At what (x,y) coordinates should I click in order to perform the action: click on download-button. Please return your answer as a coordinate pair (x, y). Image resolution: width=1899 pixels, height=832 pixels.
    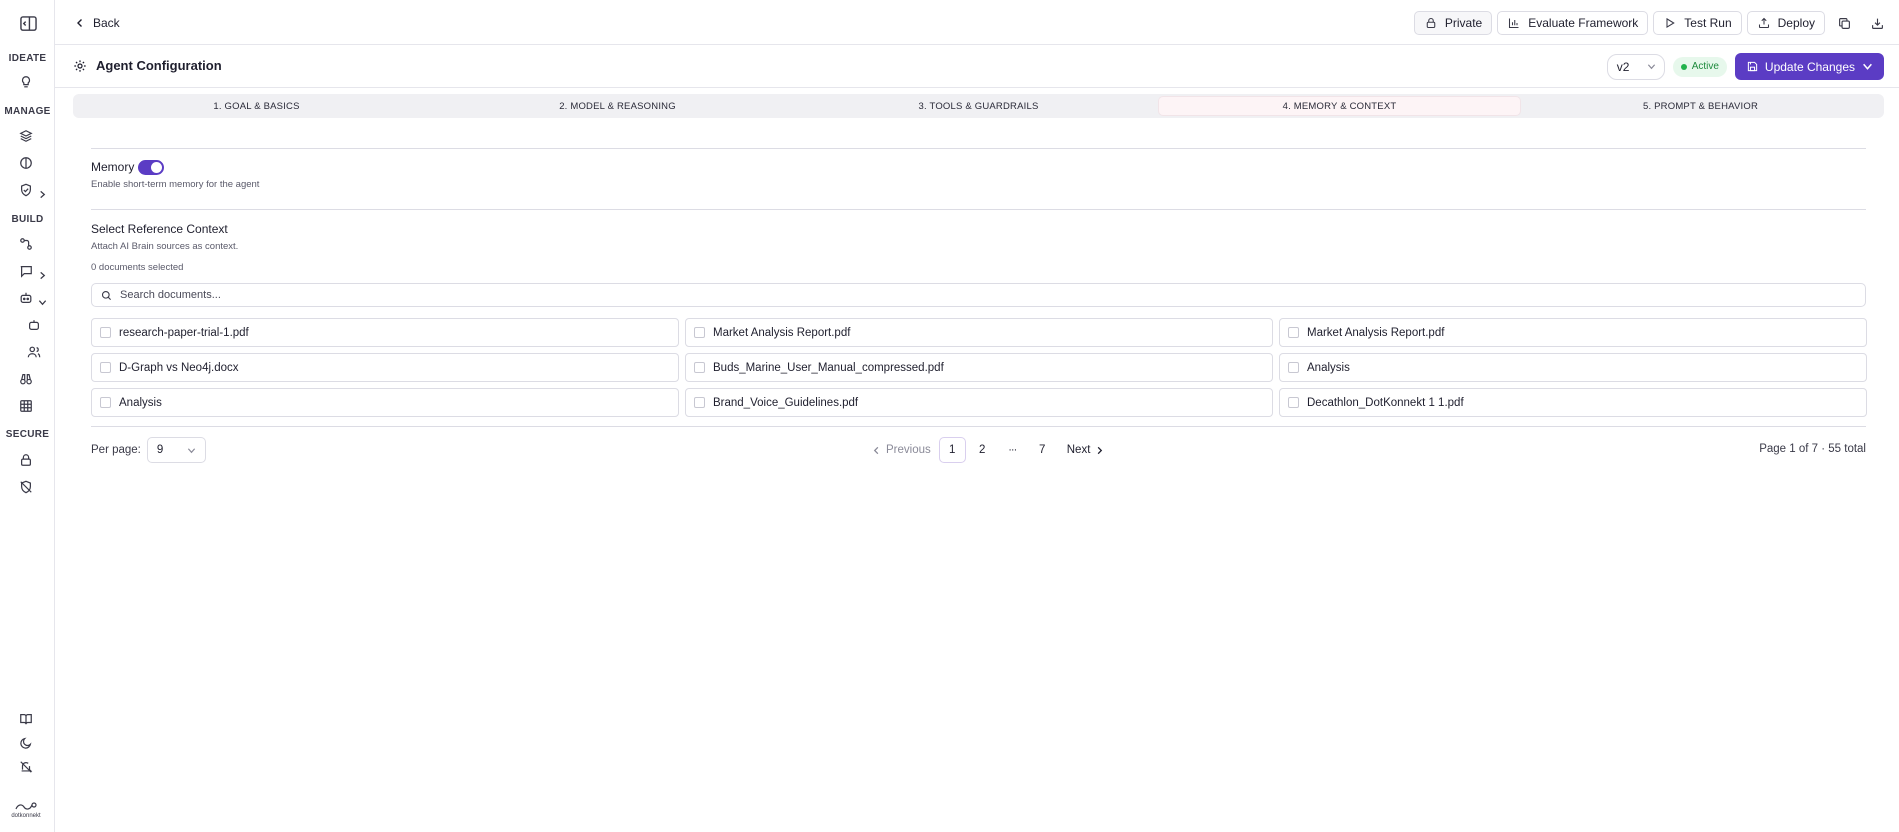
    Looking at the image, I should click on (1877, 23).